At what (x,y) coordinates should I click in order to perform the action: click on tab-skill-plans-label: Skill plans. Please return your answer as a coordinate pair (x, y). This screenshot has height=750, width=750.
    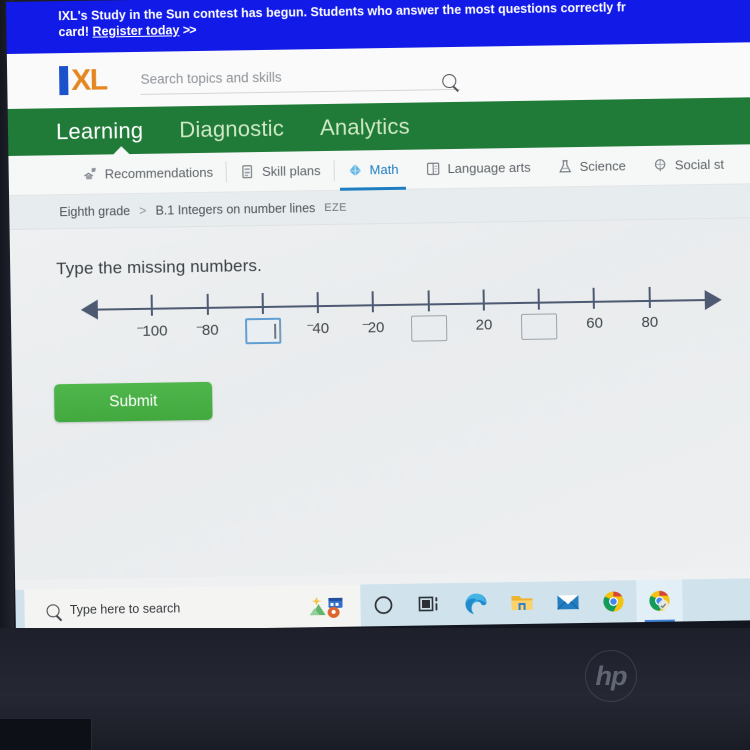
    Looking at the image, I should click on (291, 171).